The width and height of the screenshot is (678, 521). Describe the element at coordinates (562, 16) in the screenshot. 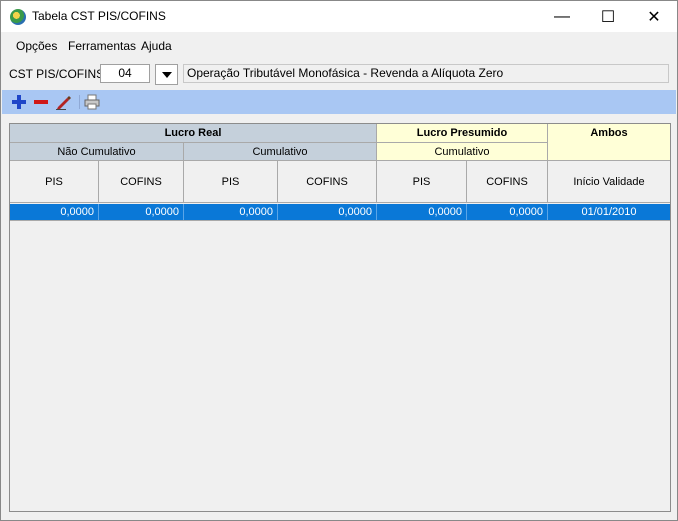

I see `minimize-button: —` at that location.